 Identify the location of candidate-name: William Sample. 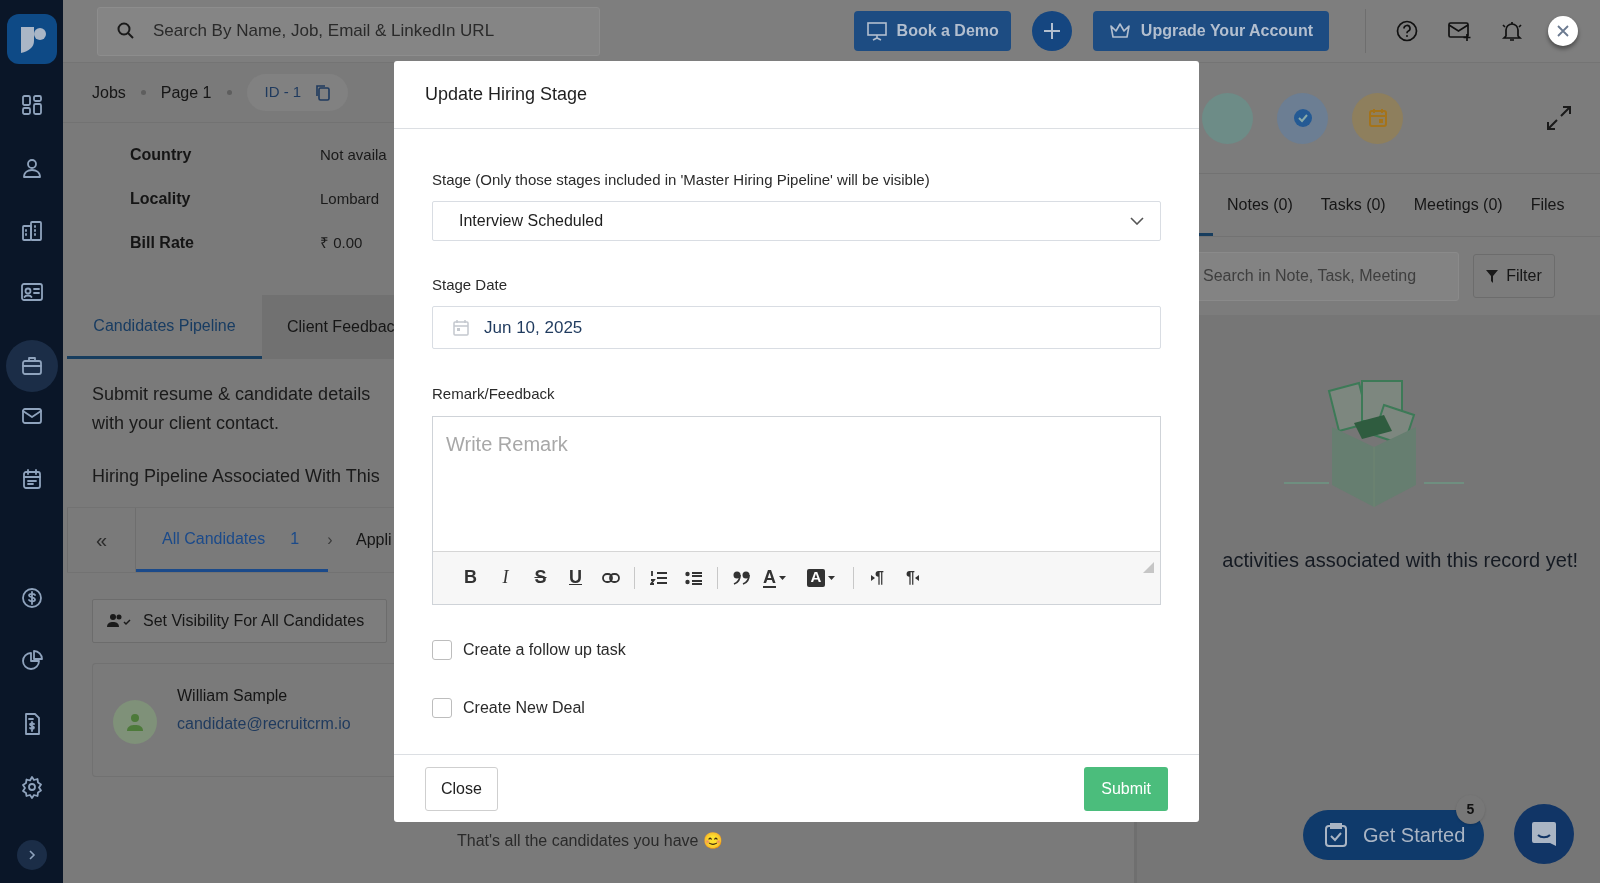
(264, 696).